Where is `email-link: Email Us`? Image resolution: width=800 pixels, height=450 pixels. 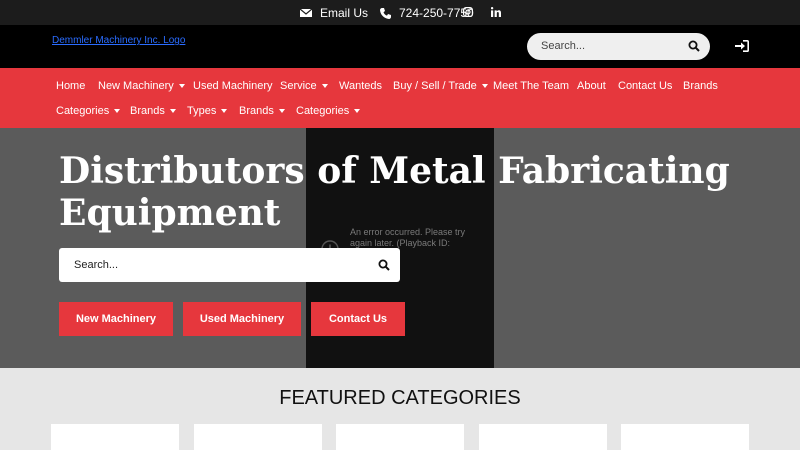 email-link: Email Us is located at coordinates (334, 13).